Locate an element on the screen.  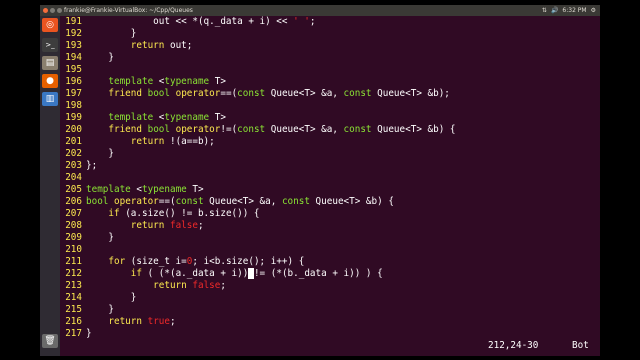
code-token: (size_t i= is located at coordinates (156, 261).